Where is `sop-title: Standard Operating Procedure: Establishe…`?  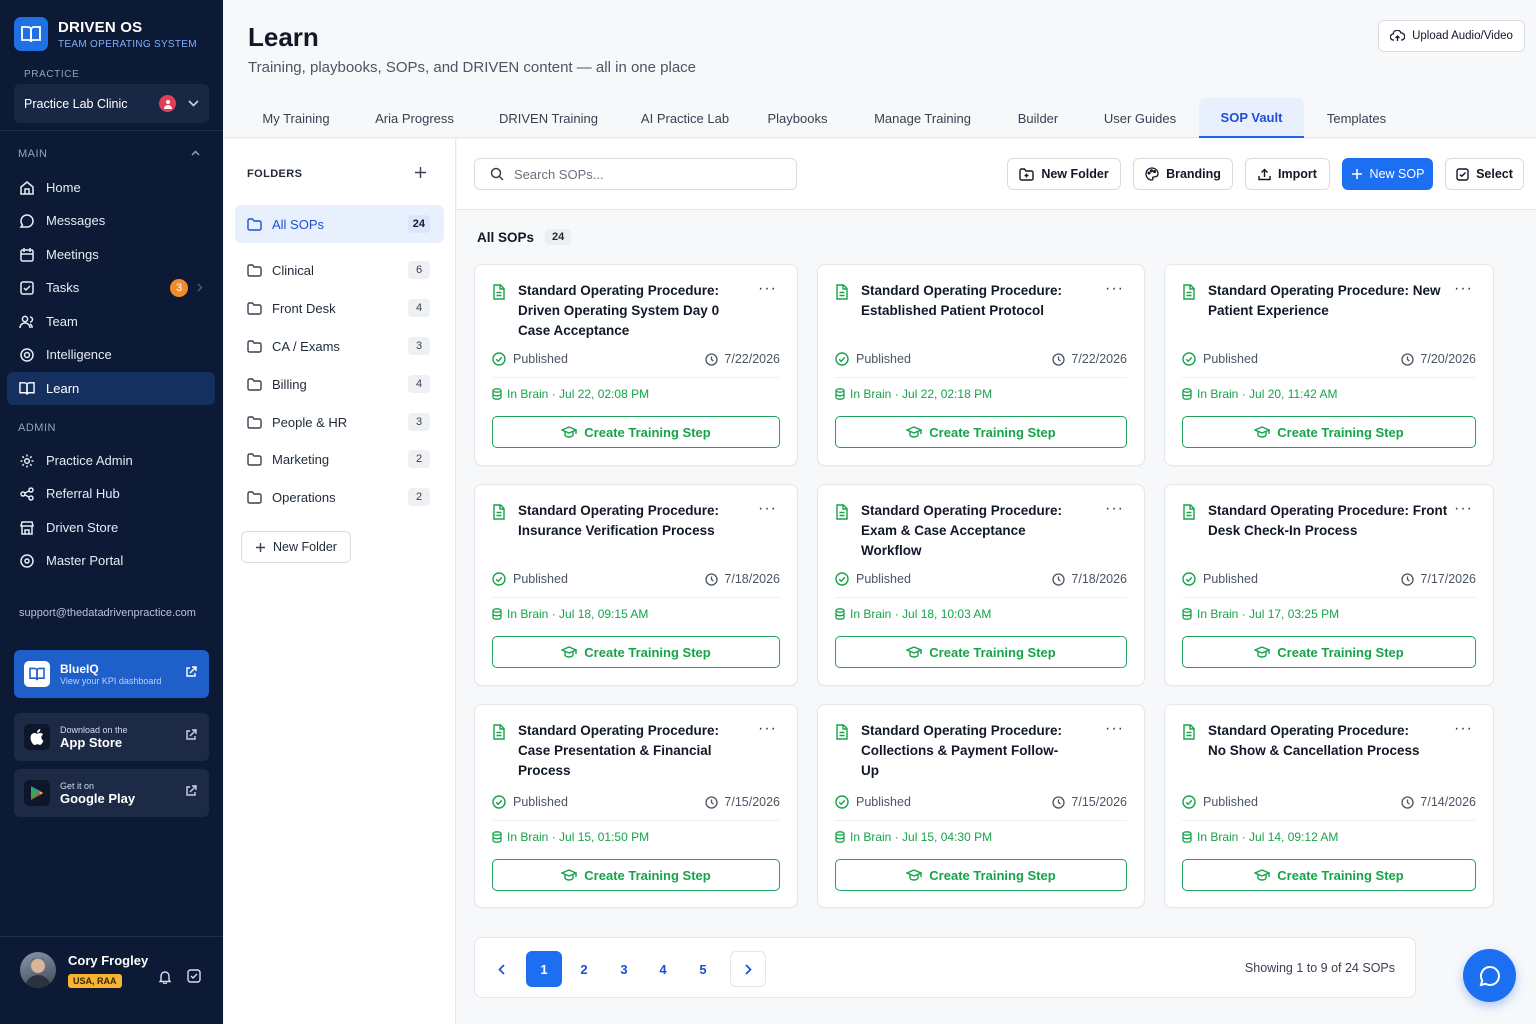
sop-title: Standard Operating Procedure: Establishe… is located at coordinates (981, 301).